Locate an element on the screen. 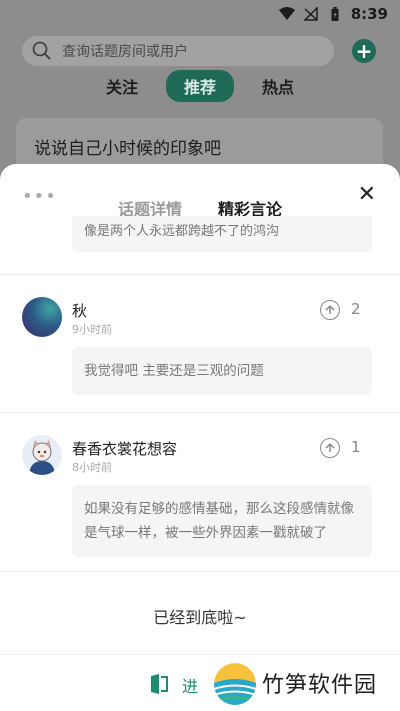  tab-recommended: 推荐 is located at coordinates (199, 86).